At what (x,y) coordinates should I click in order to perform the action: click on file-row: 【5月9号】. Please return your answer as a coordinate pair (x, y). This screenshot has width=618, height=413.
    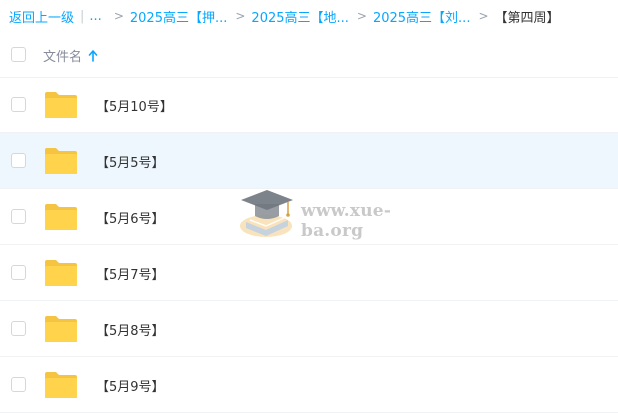
    Looking at the image, I should click on (309, 385).